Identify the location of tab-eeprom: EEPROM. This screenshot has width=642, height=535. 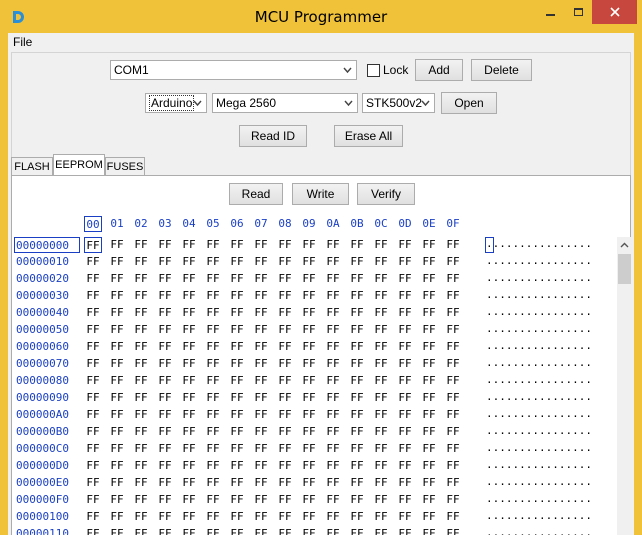
(79, 164).